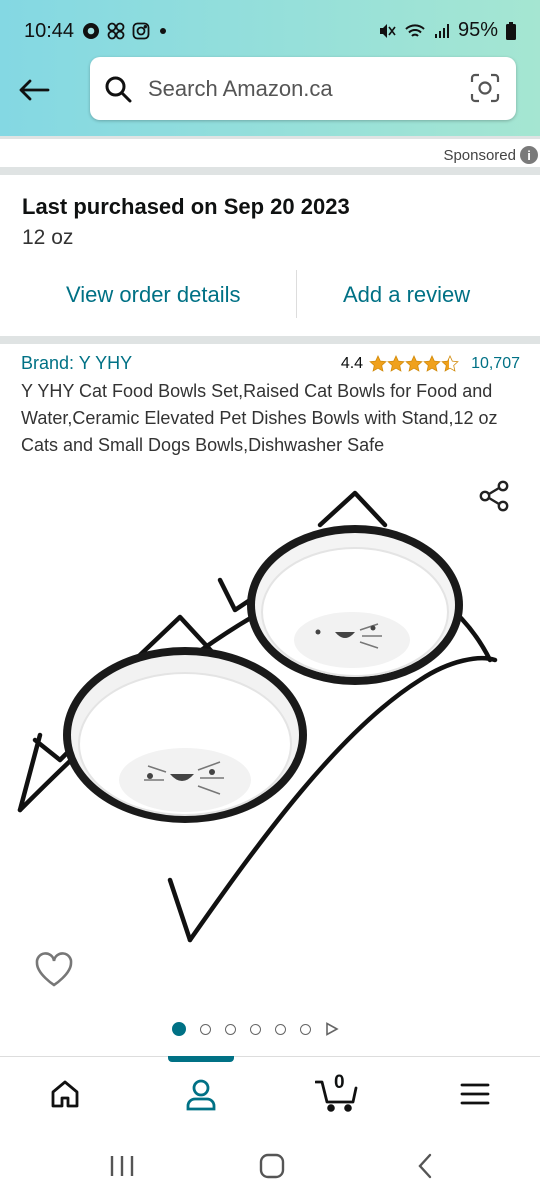 Image resolution: width=540 pixels, height=1200 pixels. Describe the element at coordinates (91, 31) in the screenshot. I see `chrome-icon` at that location.